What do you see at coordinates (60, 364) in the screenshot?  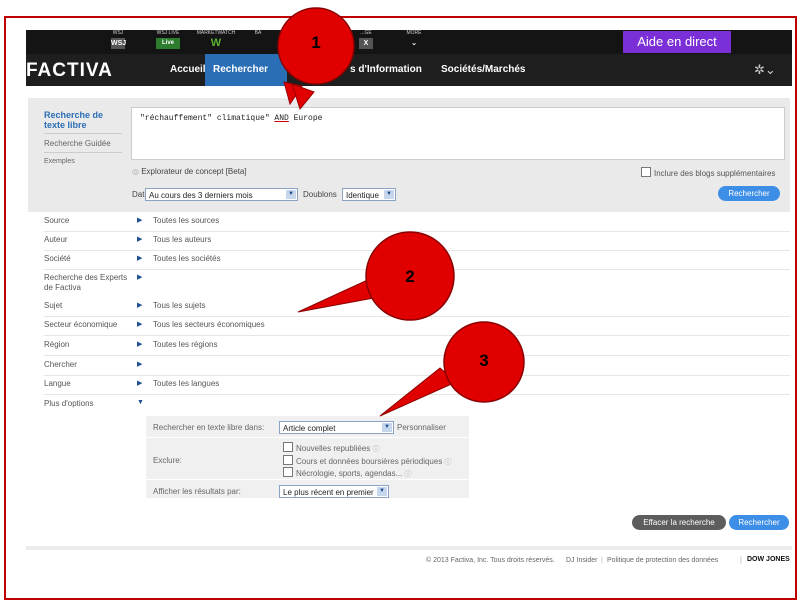 I see `filter-label: Chercher` at bounding box center [60, 364].